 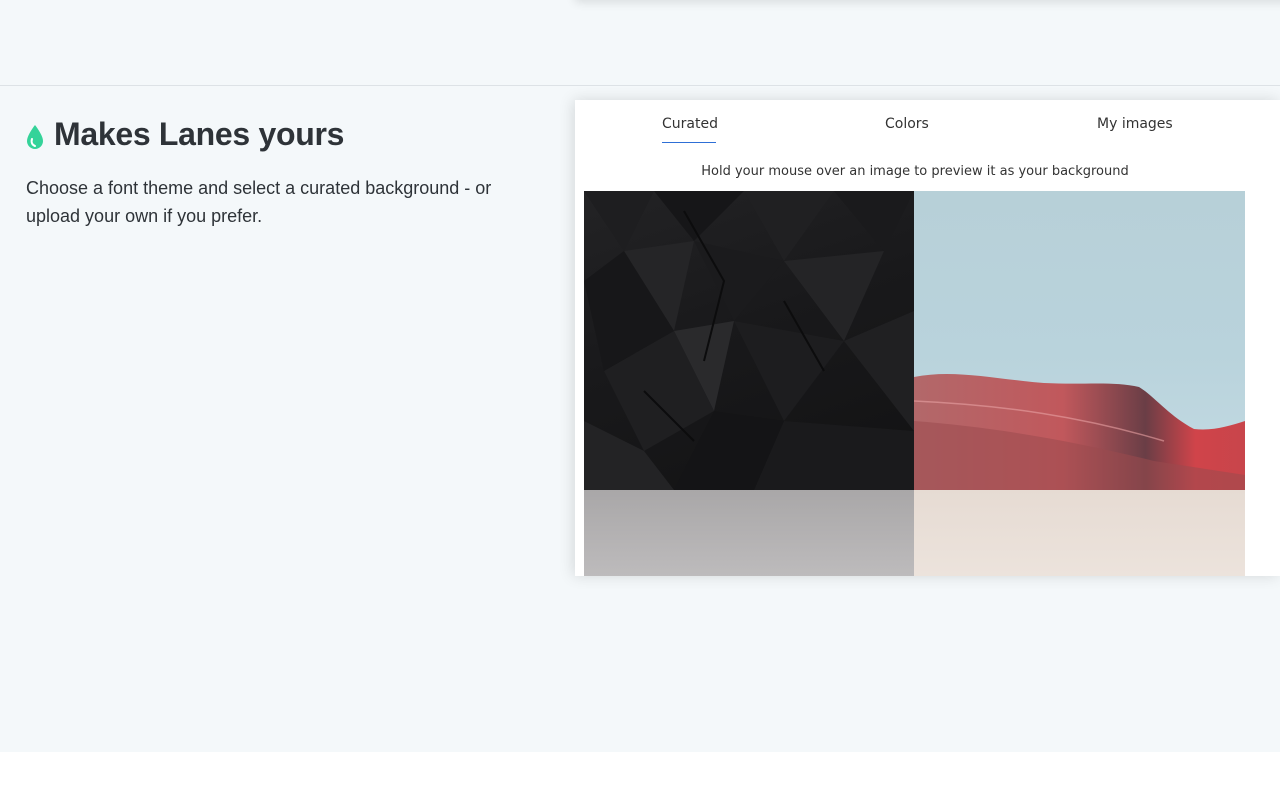 I want to click on red-dune-background, so click(x=1079, y=340).